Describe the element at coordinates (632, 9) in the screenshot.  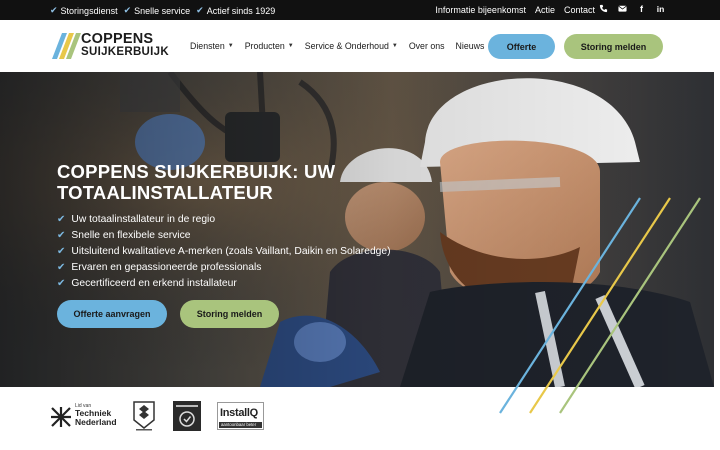
I see `social-icons: f in` at that location.